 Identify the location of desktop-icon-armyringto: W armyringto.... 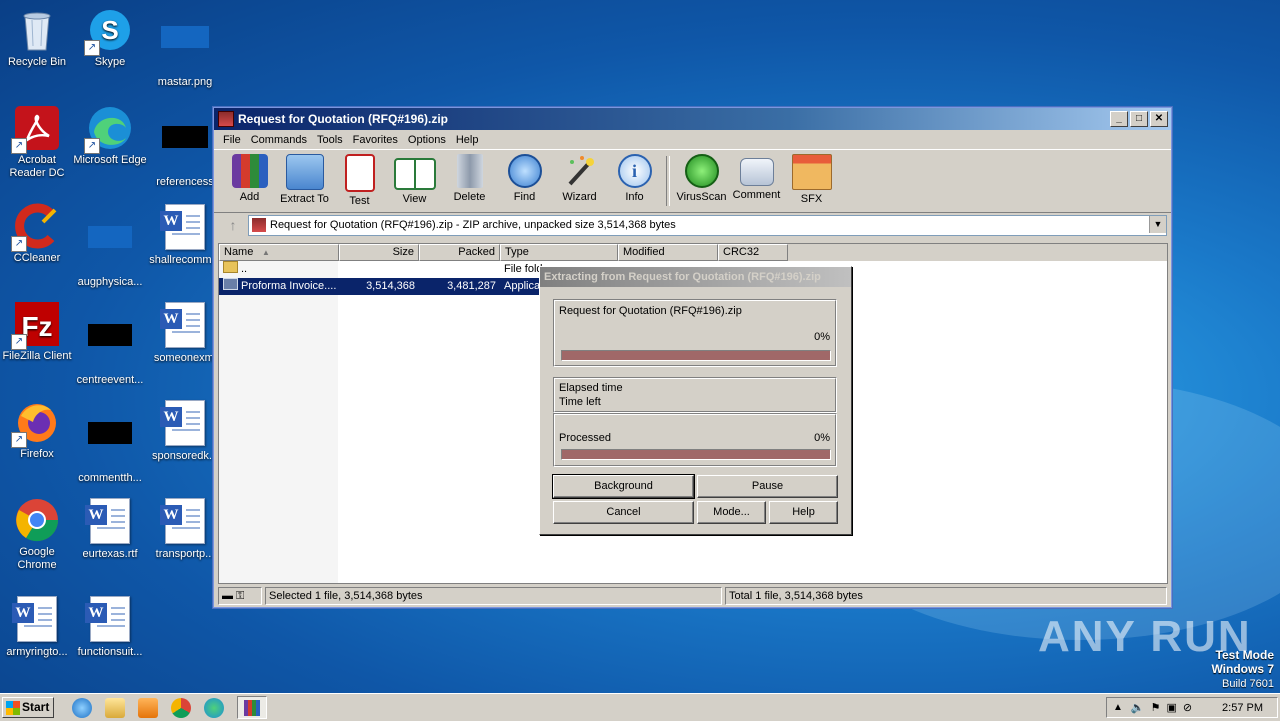
(37, 626).